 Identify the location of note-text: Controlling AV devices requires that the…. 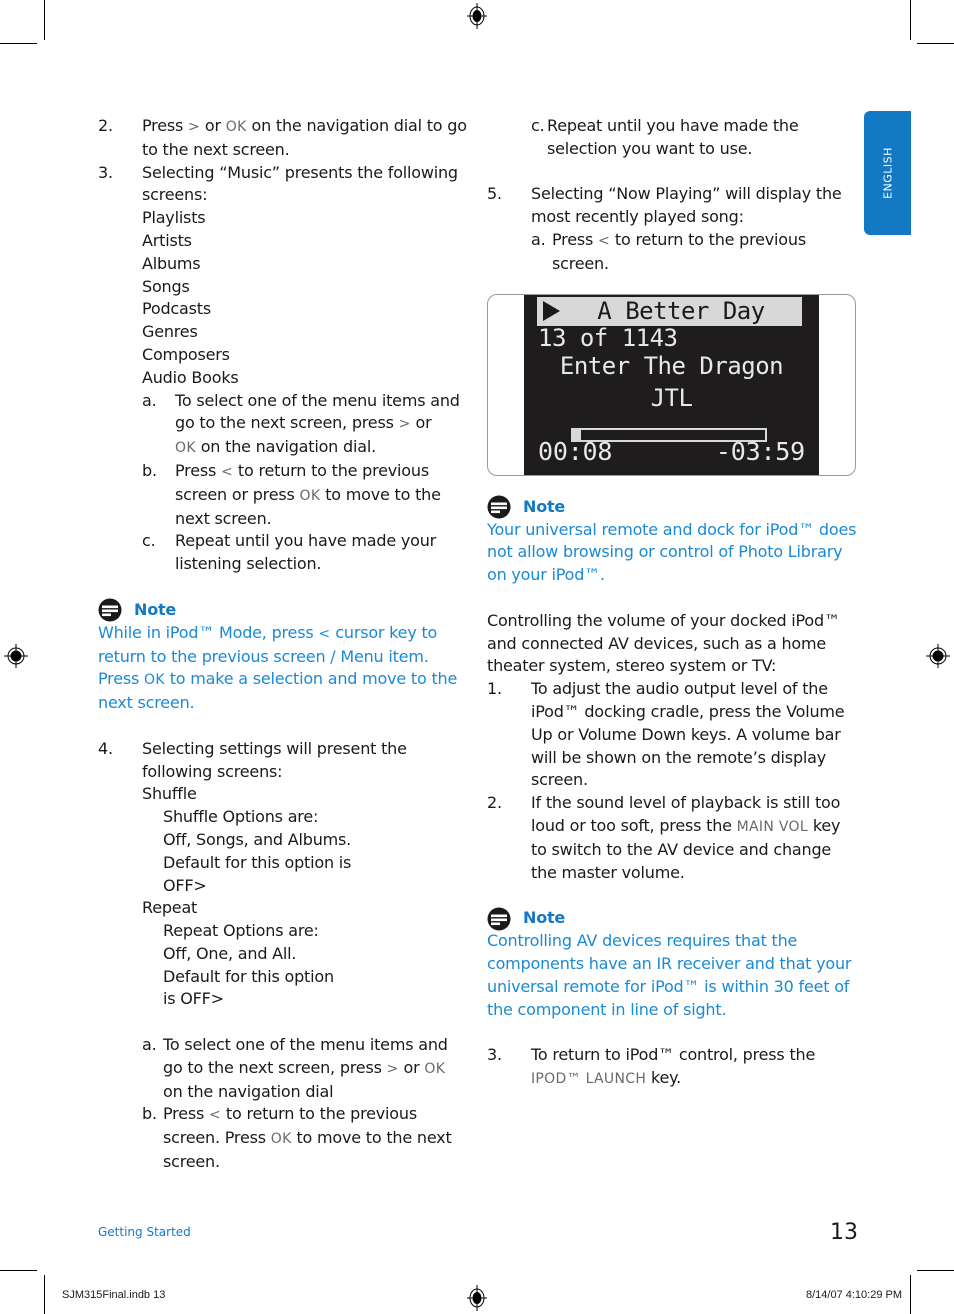
(669, 975).